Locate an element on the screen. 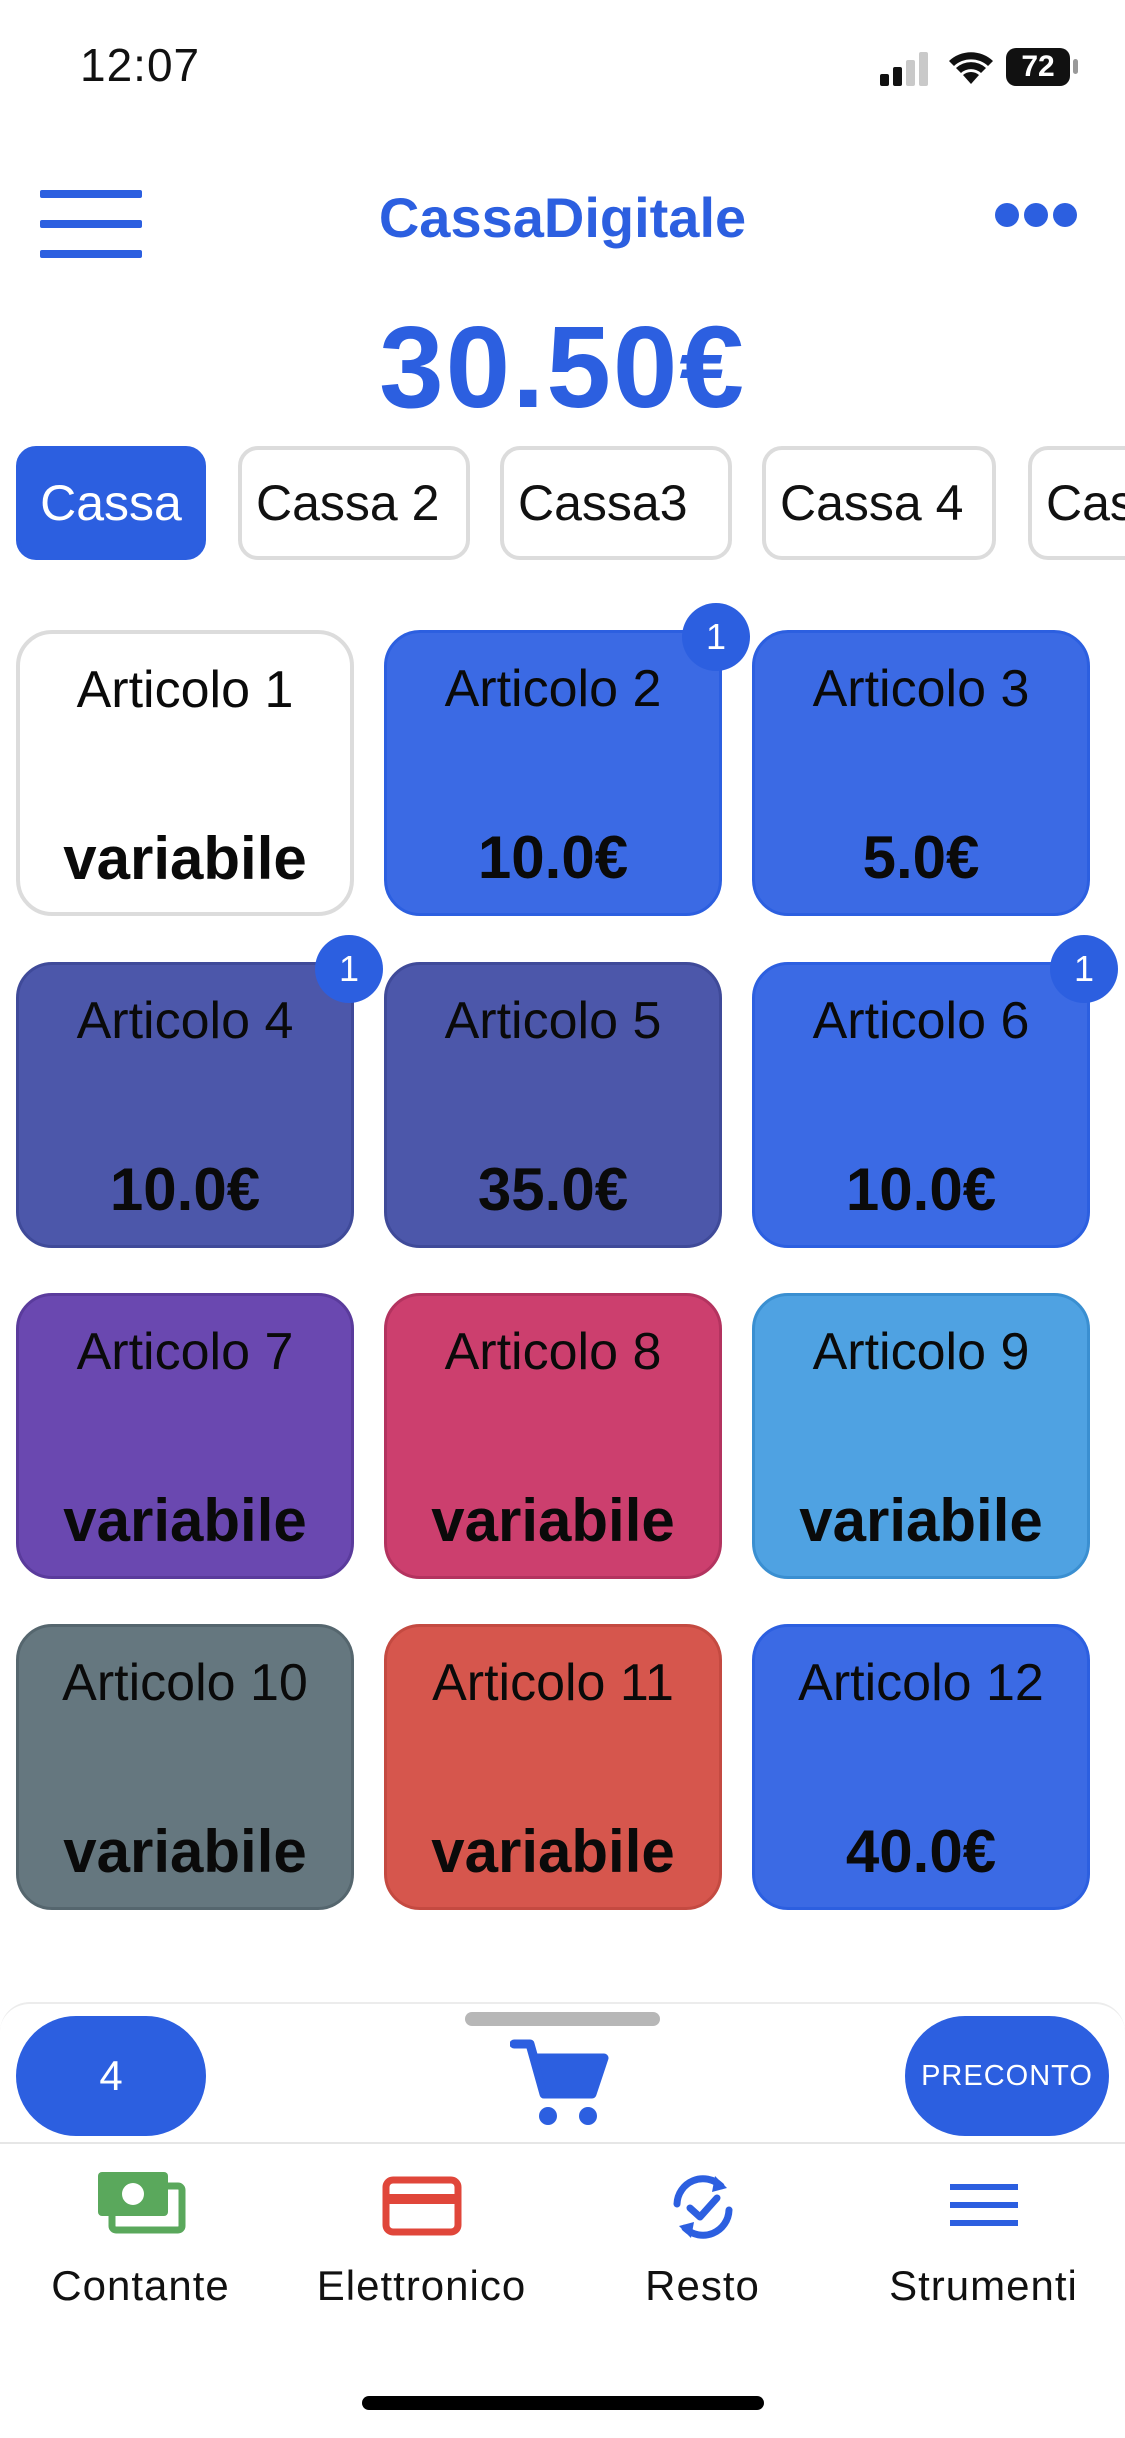 The height and width of the screenshot is (2438, 1125). article-name: Articolo 9 is located at coordinates (921, 1352).